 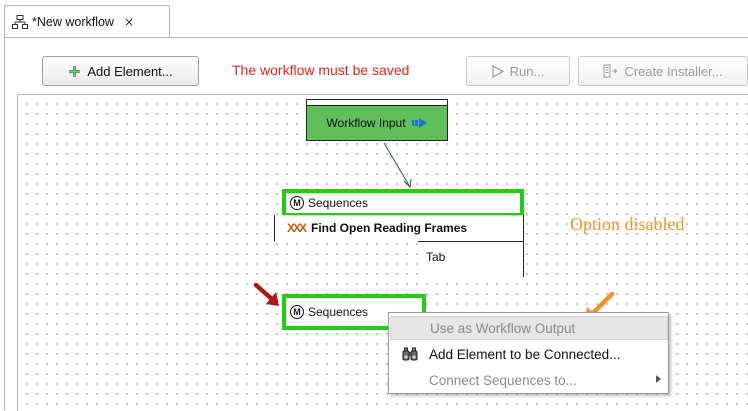 I want to click on workflow-input-node: Workflow Input, so click(x=377, y=123).